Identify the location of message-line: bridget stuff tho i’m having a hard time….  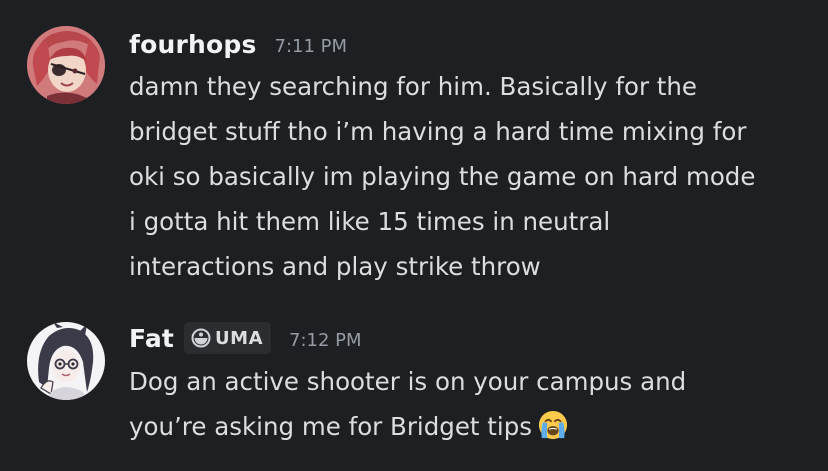
(438, 131).